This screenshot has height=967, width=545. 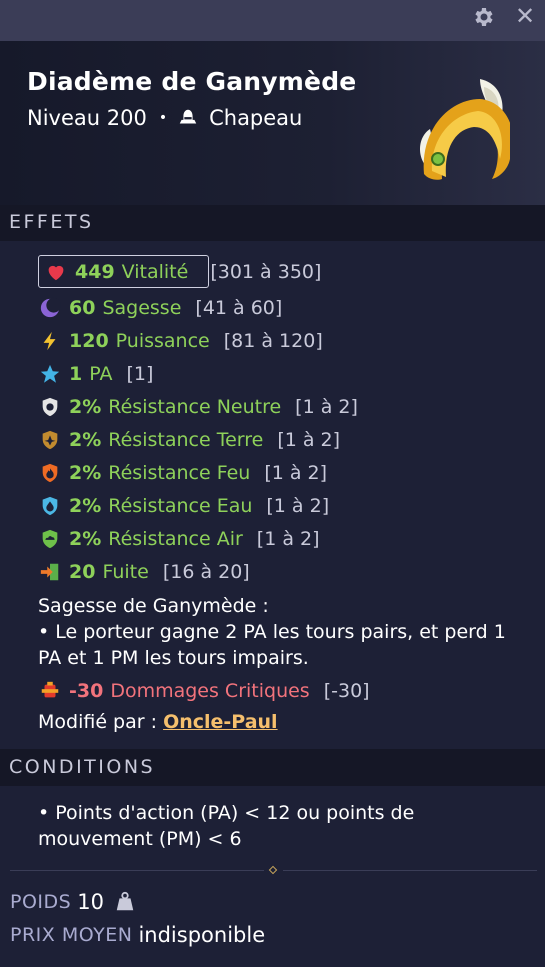 What do you see at coordinates (183, 506) in the screenshot?
I see `effect-row-resistance-eau: 2% Résistance Eau [1 à 2]` at bounding box center [183, 506].